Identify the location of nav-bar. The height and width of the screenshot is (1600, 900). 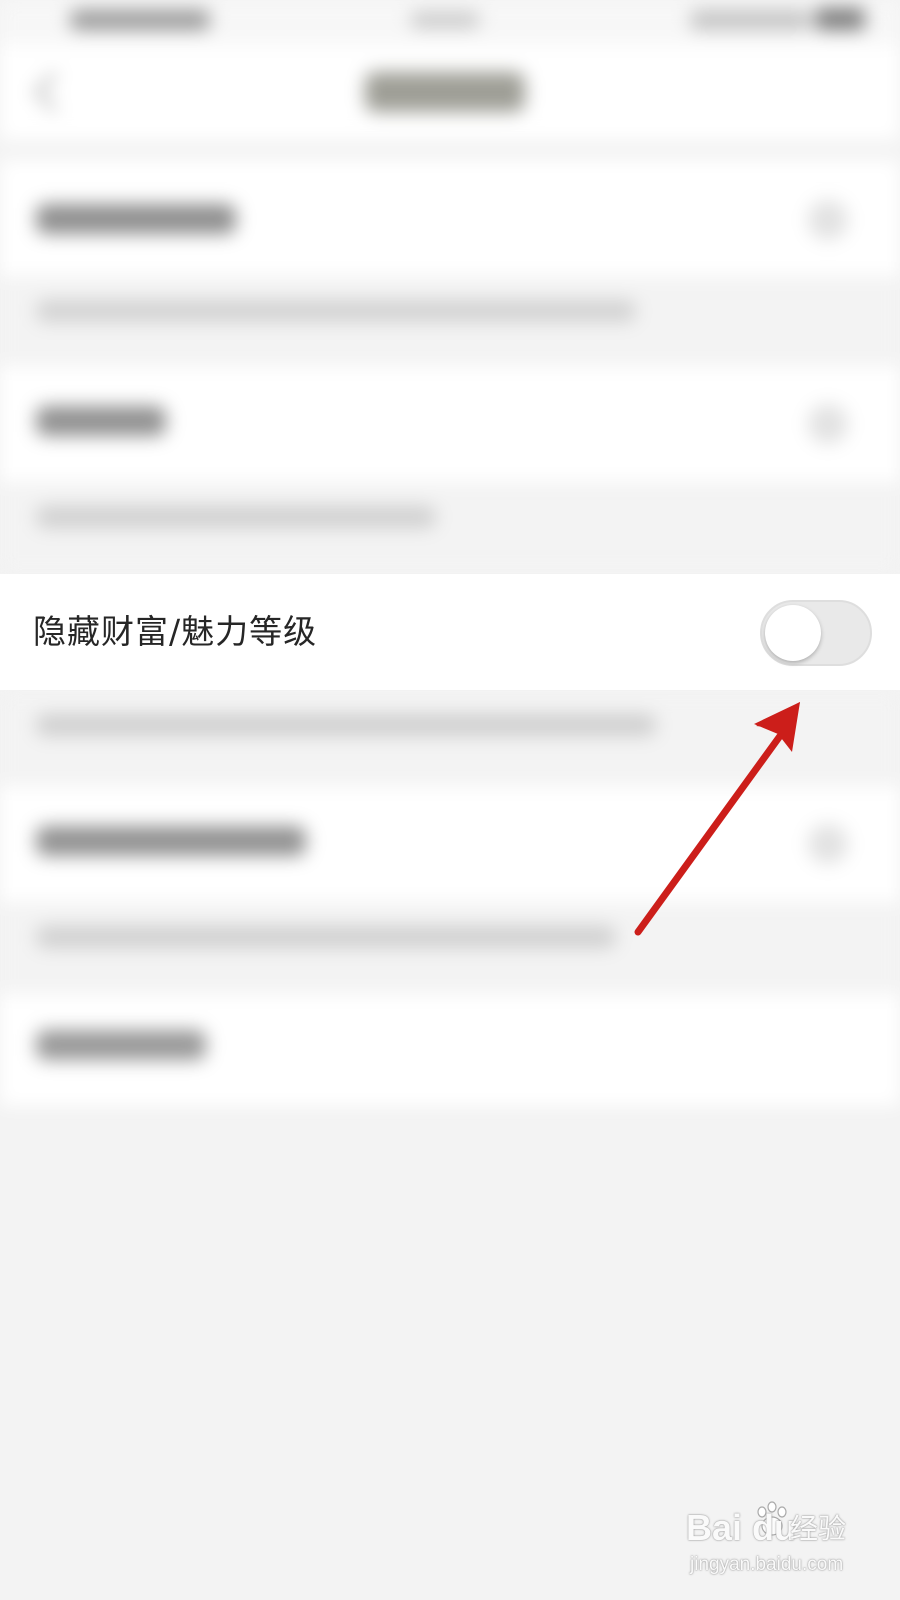
(450, 92).